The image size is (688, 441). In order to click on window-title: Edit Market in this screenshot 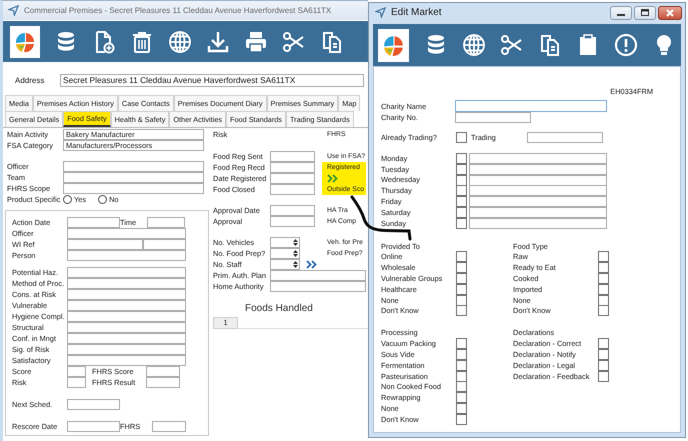, I will do `click(416, 12)`.